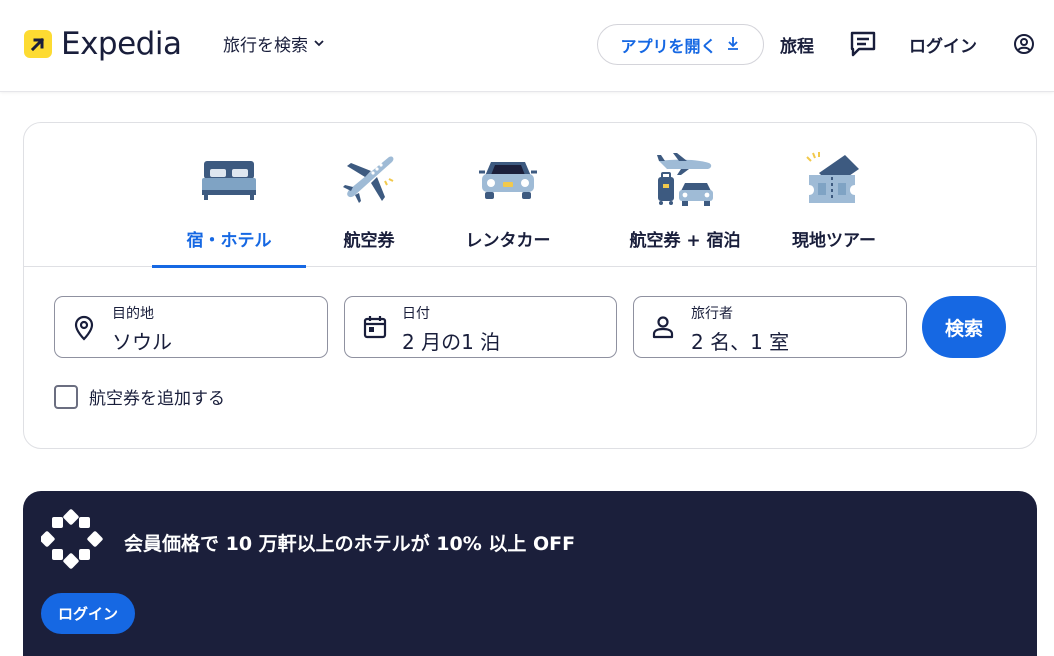 The image size is (1054, 656). I want to click on download-icon, so click(733, 45).